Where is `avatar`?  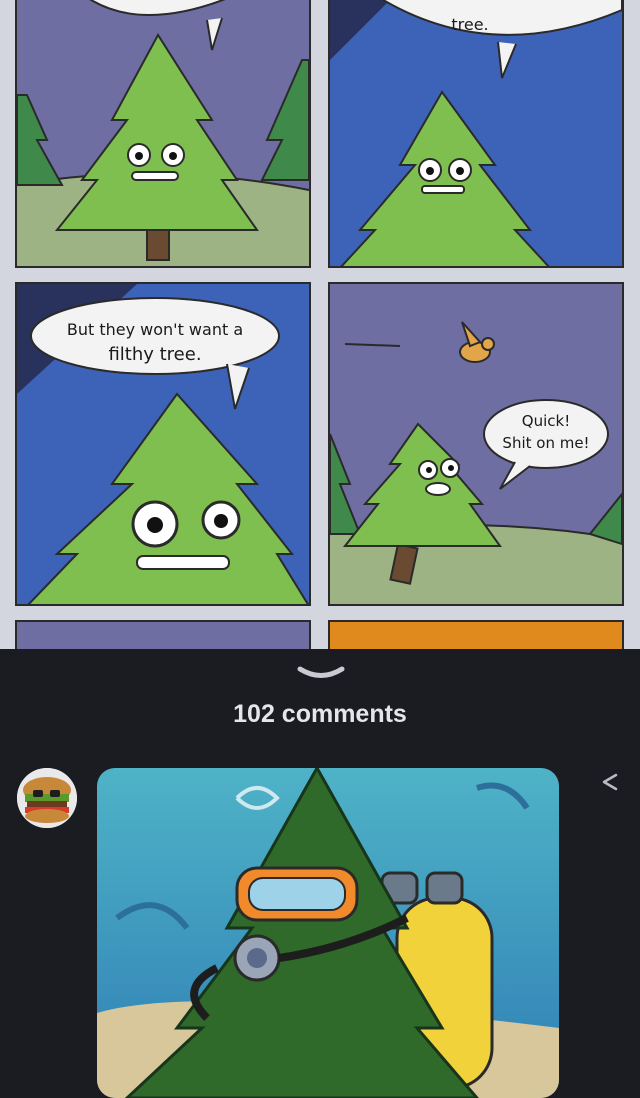 avatar is located at coordinates (47, 798).